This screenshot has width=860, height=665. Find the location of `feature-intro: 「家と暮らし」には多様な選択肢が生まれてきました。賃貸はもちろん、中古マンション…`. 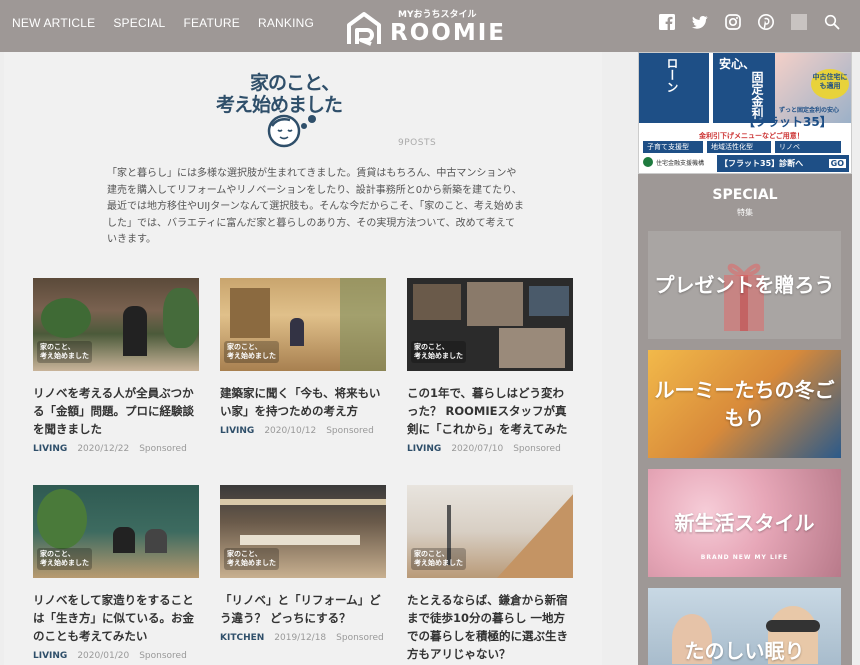

feature-intro: 「家と暮らし」には多様な選択肢が生まれてきました。賃貸はもちろん、中古マンション… is located at coordinates (315, 206).